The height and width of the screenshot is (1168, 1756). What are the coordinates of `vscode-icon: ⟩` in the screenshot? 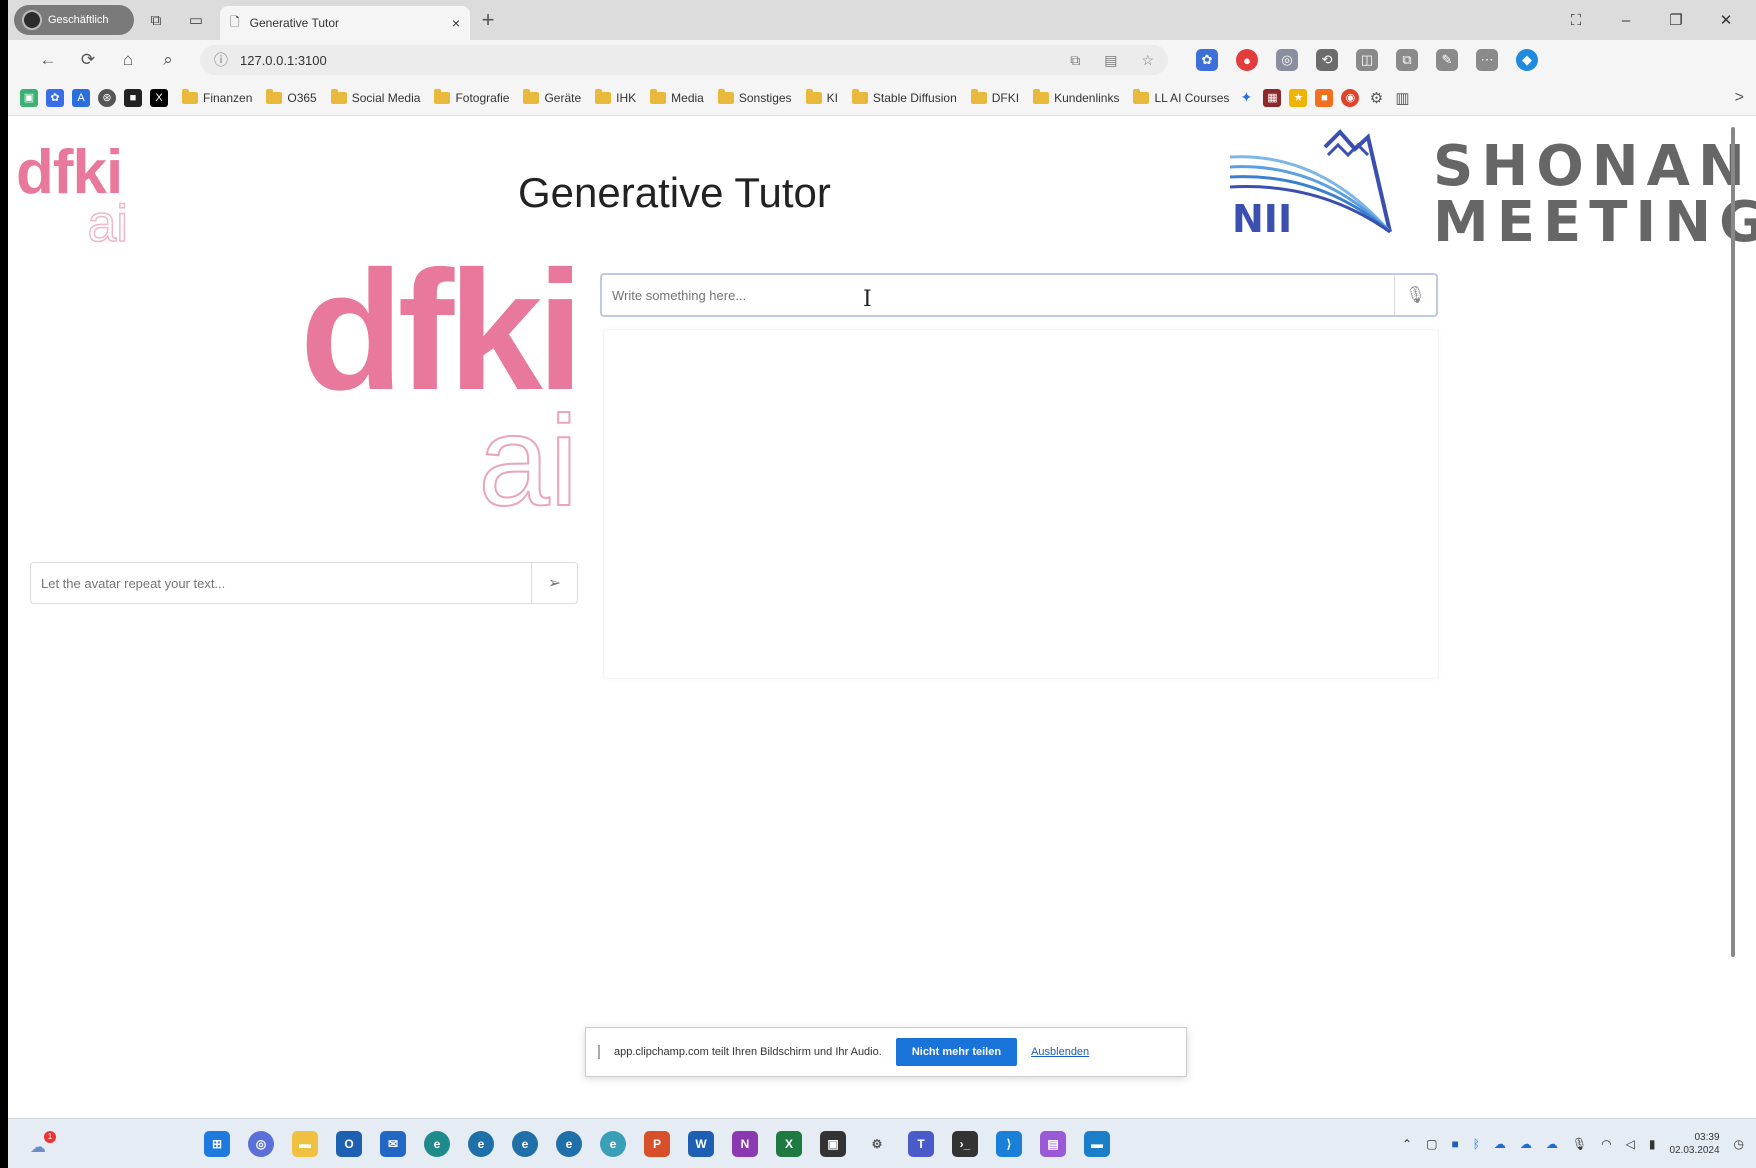 It's located at (1009, 1143).